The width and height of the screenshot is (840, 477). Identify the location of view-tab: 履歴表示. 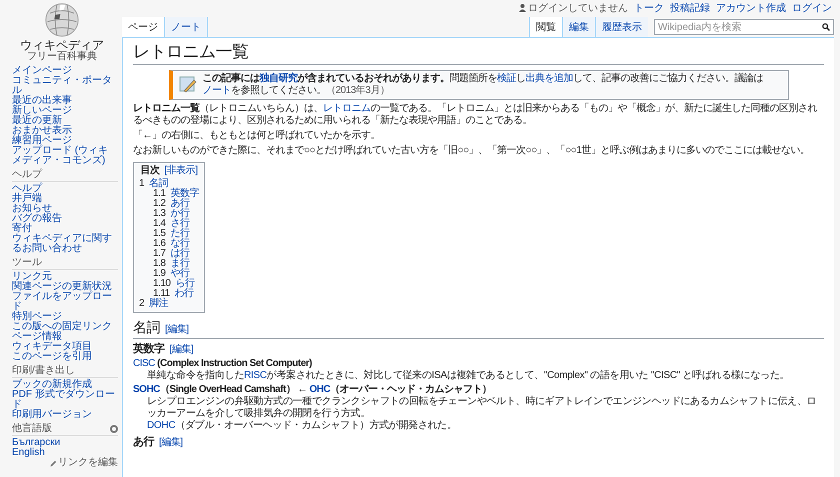
(621, 27).